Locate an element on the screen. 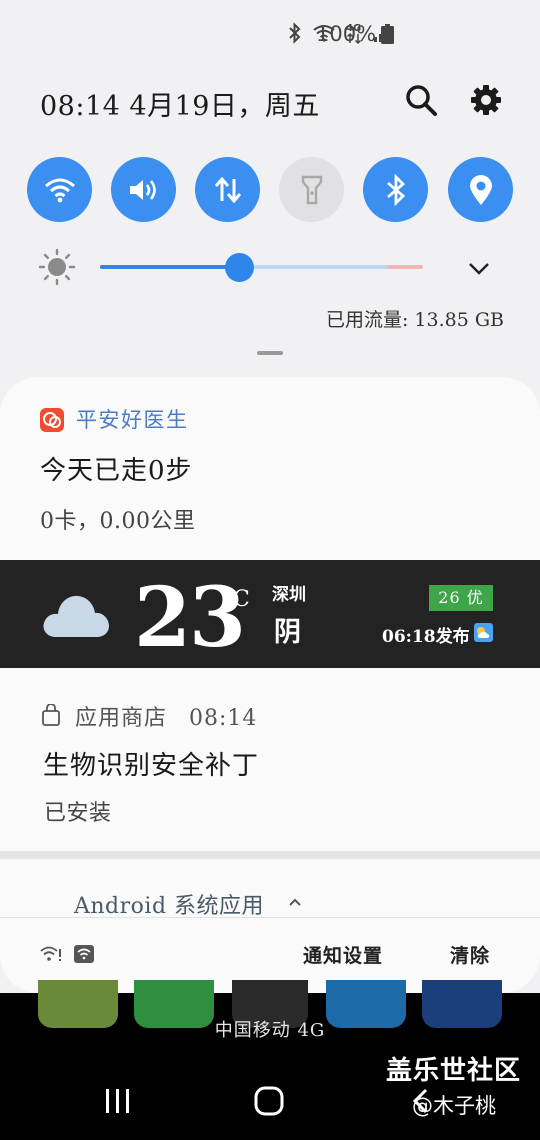  store-app-name: 应用商店 is located at coordinates (121, 718).